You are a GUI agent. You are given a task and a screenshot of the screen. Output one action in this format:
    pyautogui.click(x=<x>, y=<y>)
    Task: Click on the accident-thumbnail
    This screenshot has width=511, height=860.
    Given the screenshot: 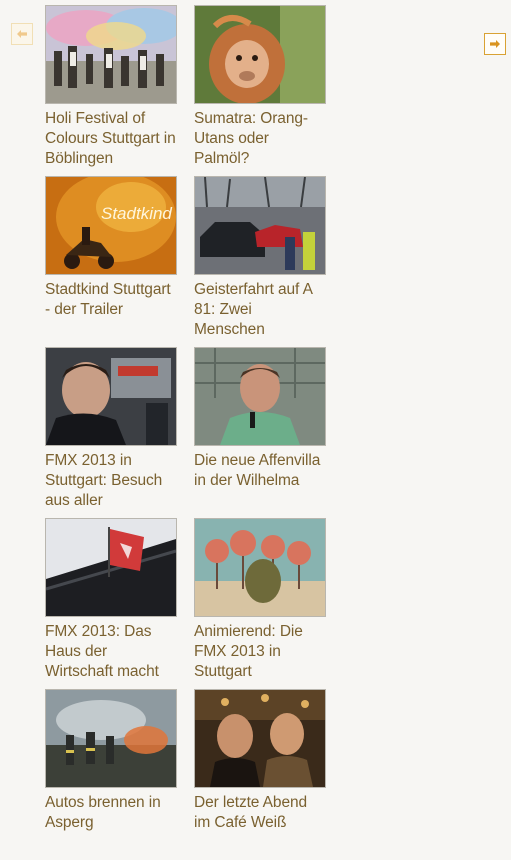 What is the action you would take?
    pyautogui.click(x=260, y=225)
    